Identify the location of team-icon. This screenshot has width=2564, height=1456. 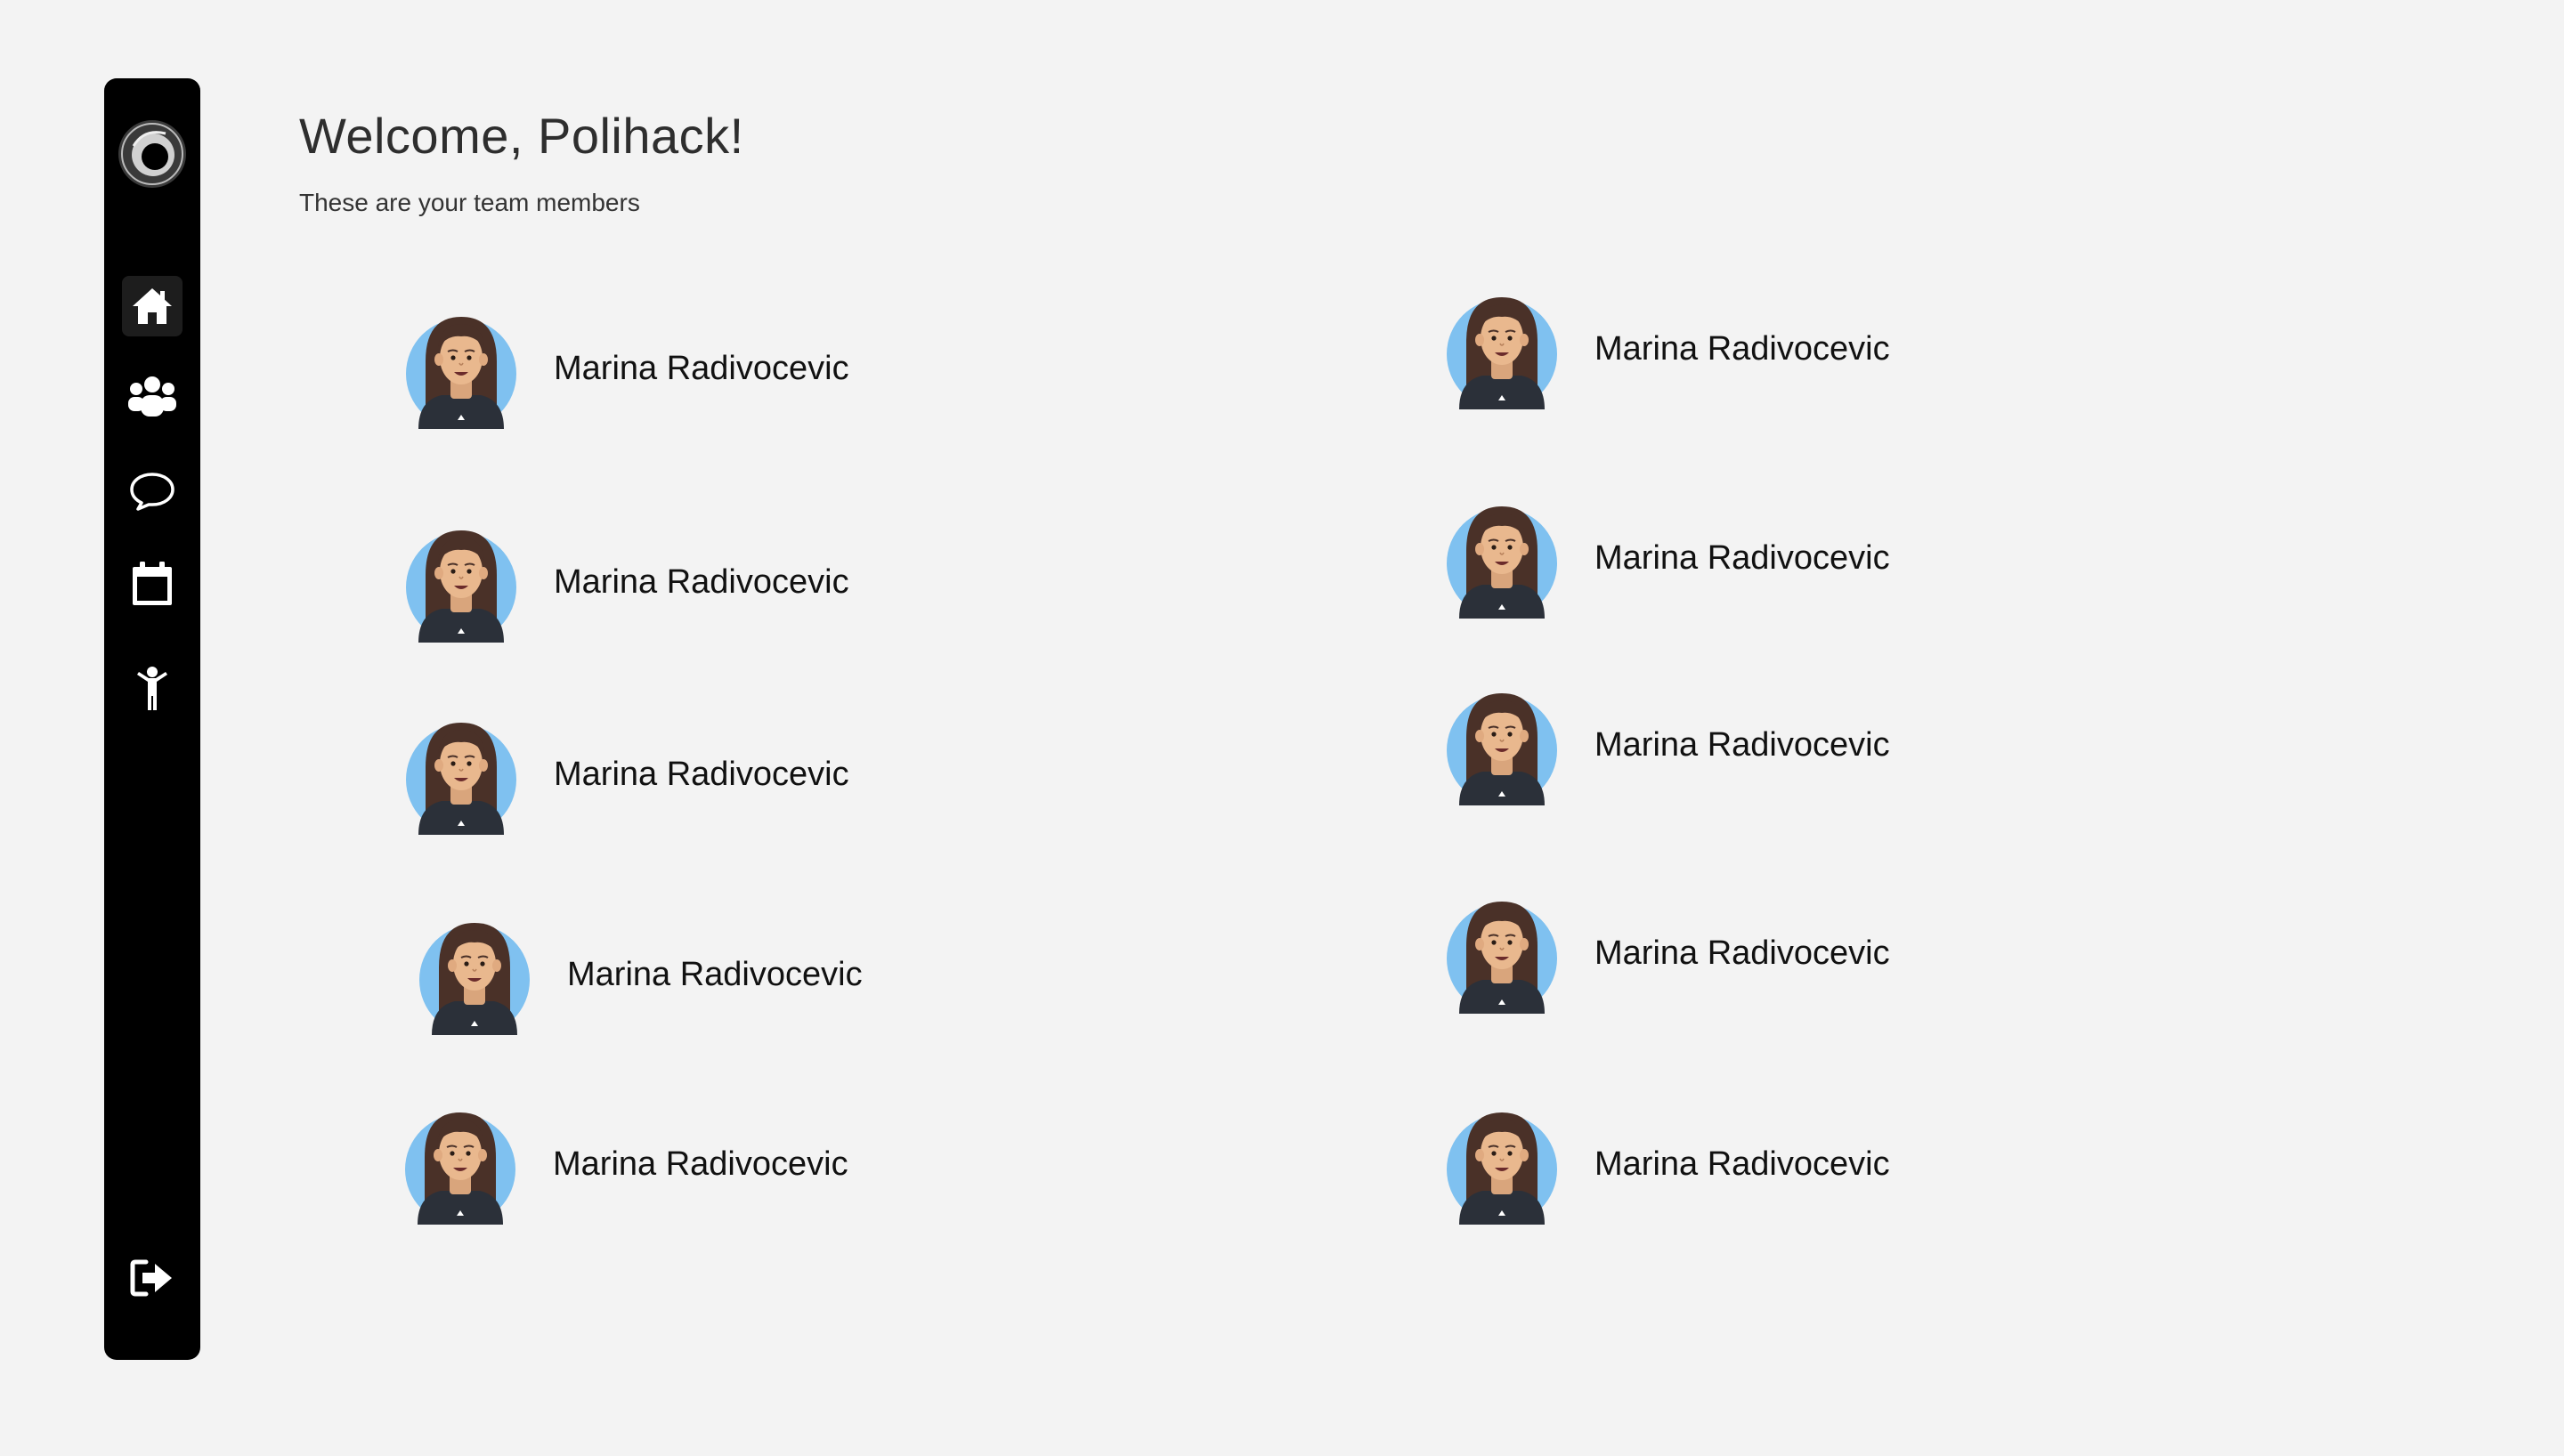
(152, 396).